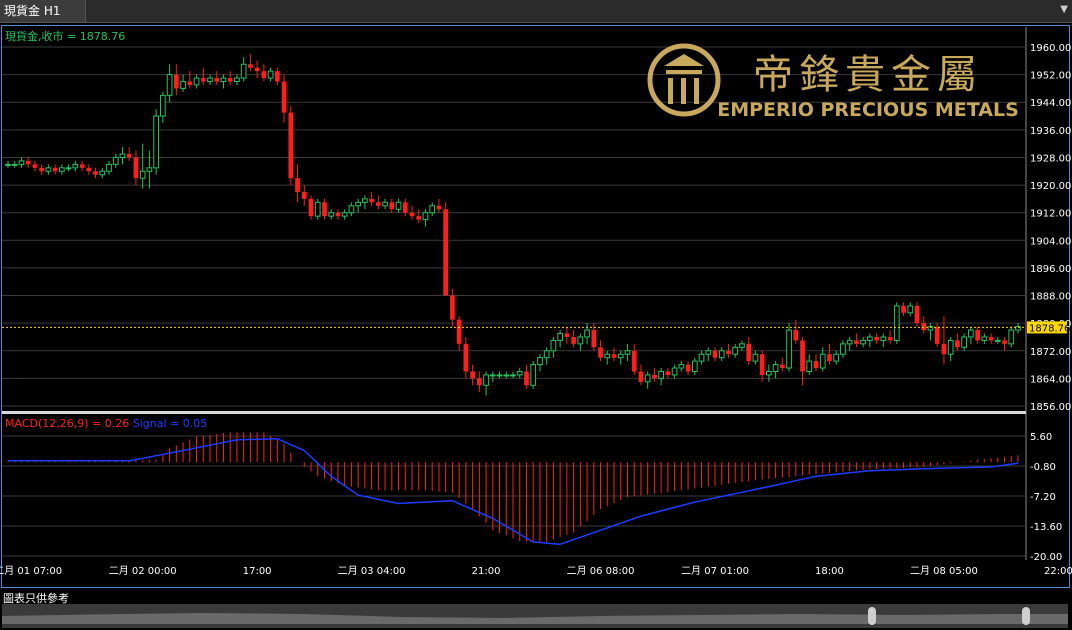 This screenshot has height=630, width=1072. Describe the element at coordinates (1050, 269) in the screenshot. I see `price-tick-label: 1896.00` at that location.